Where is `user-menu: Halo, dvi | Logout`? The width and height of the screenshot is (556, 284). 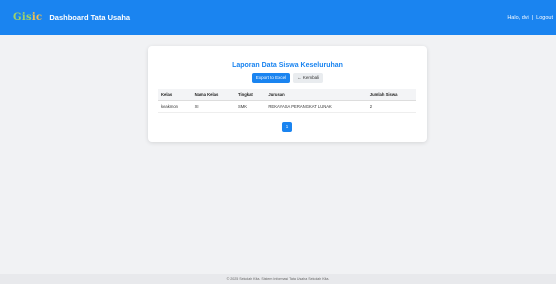 user-menu: Halo, dvi | Logout is located at coordinates (530, 17).